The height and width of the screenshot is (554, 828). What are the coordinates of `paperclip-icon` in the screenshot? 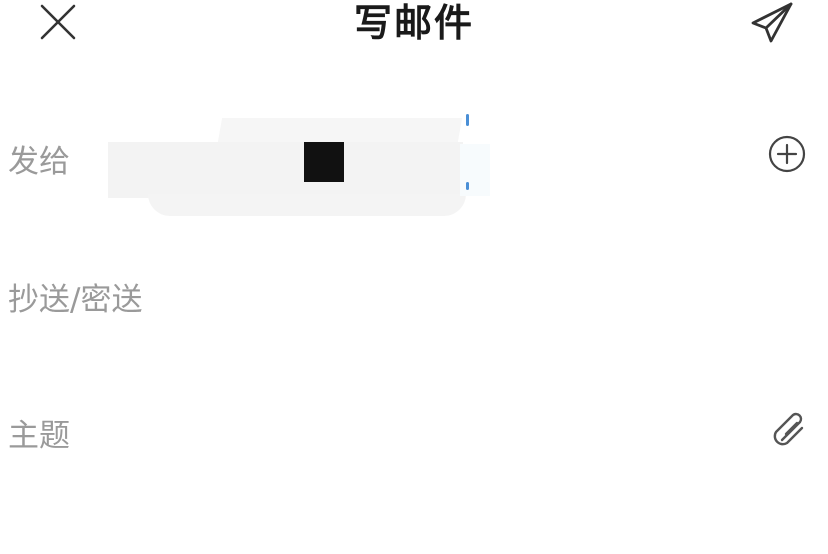 It's located at (788, 429).